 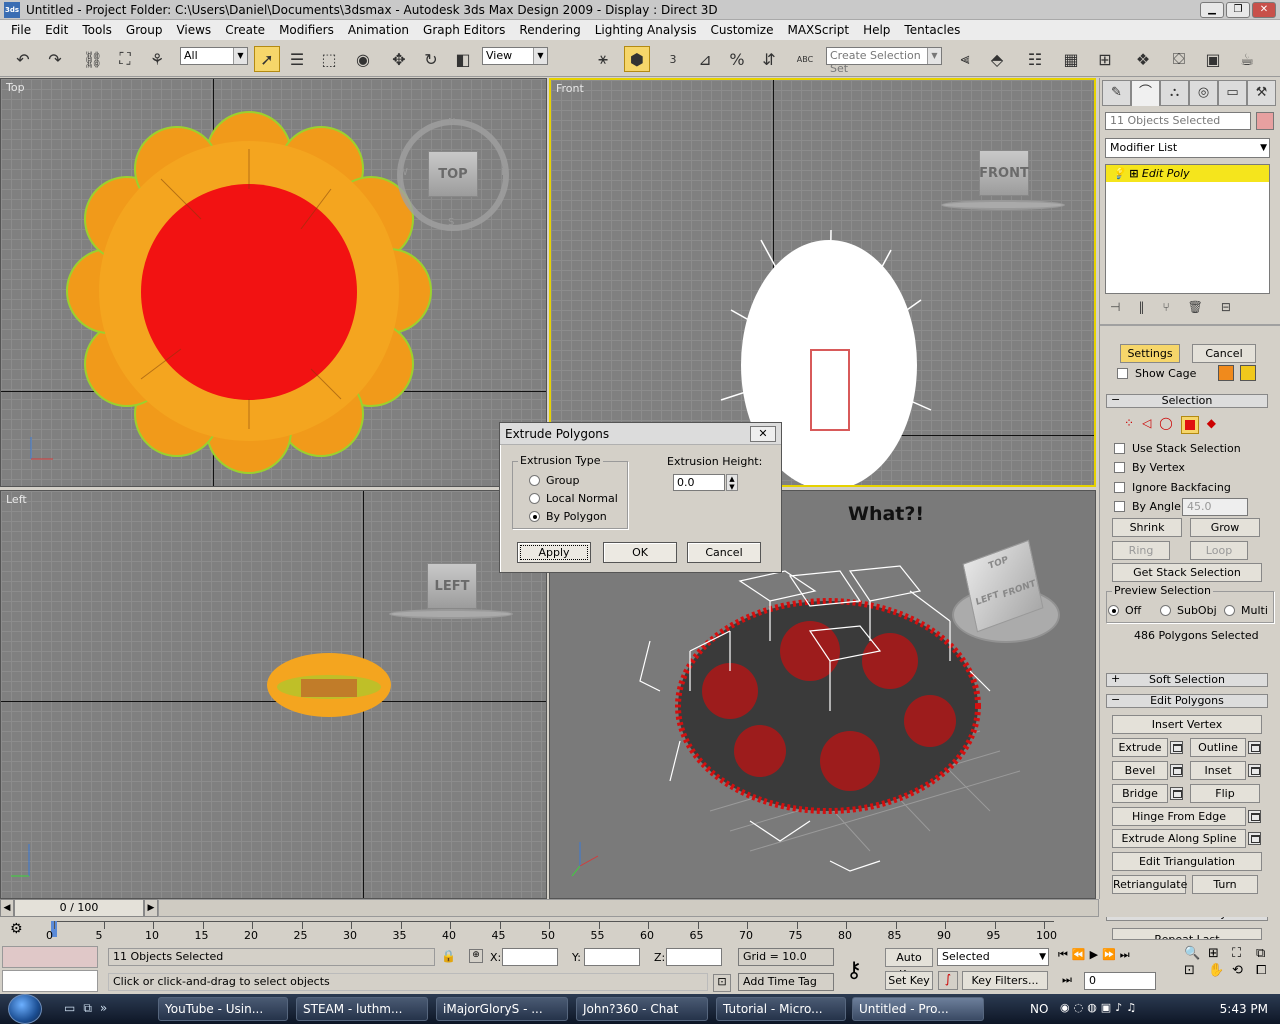 I want to click on by-angle-checkbox: By Angle:, so click(x=1149, y=506).